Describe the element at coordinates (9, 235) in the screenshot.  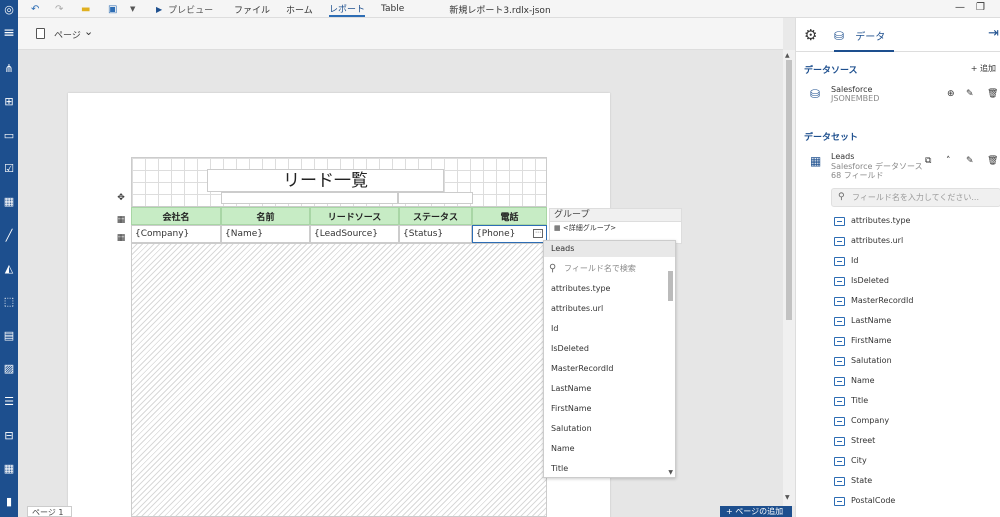
I see `line-tool-icon: ╱` at that location.